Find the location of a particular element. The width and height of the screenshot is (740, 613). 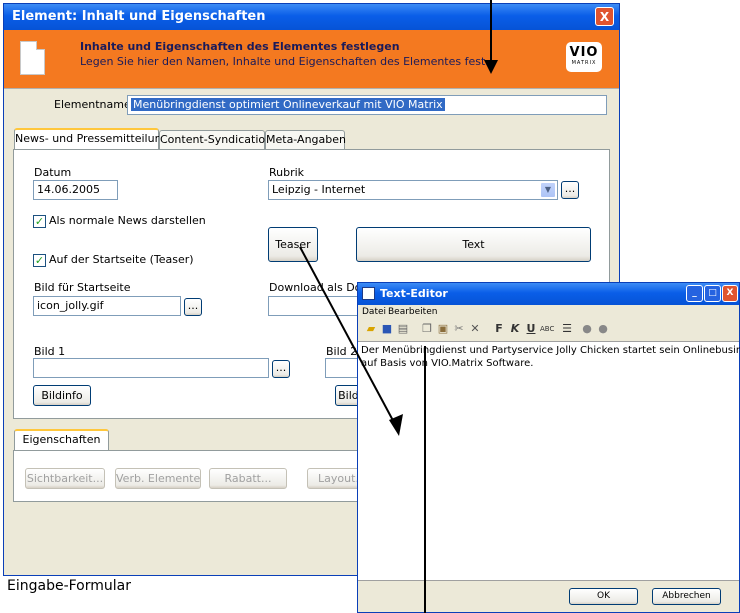

arrow-banner-head is located at coordinates (491, 67).